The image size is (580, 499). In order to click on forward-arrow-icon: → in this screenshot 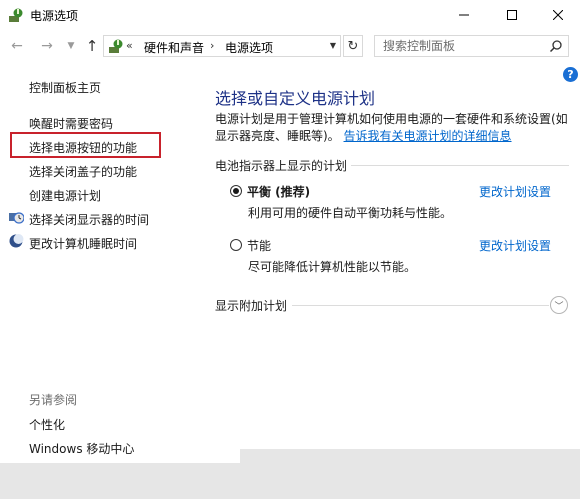, I will do `click(47, 46)`.